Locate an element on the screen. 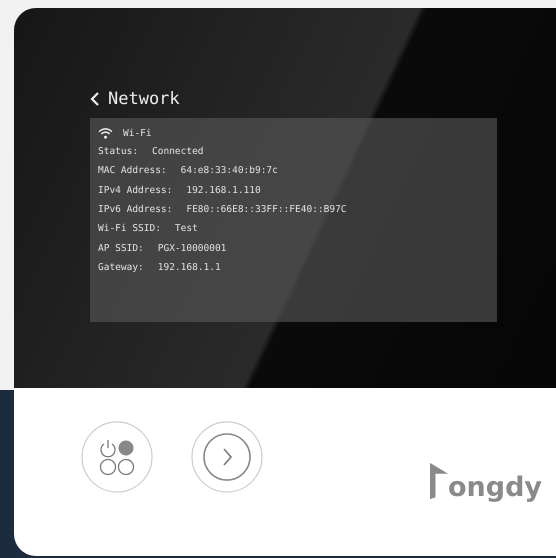  info-value: 64:e8:33:40:b9:7c is located at coordinates (229, 170).